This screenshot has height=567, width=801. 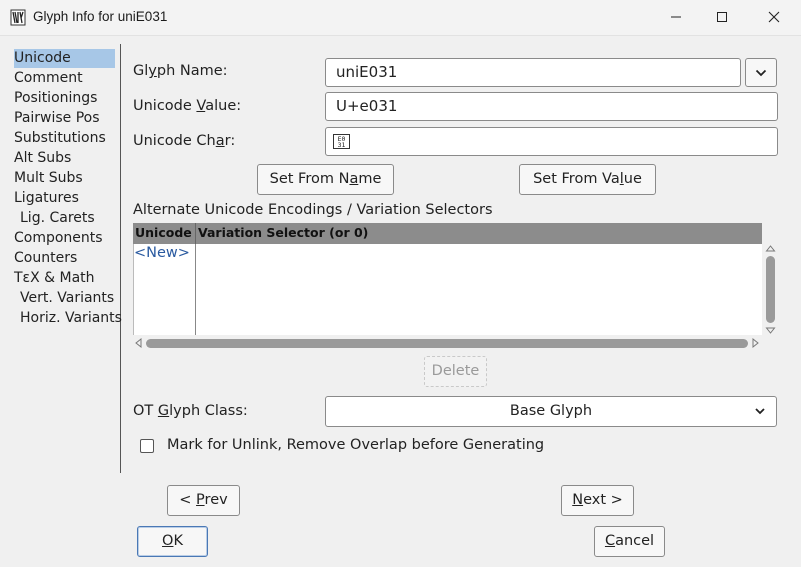 I want to click on missing-glyph-box: E031, so click(x=341, y=141).